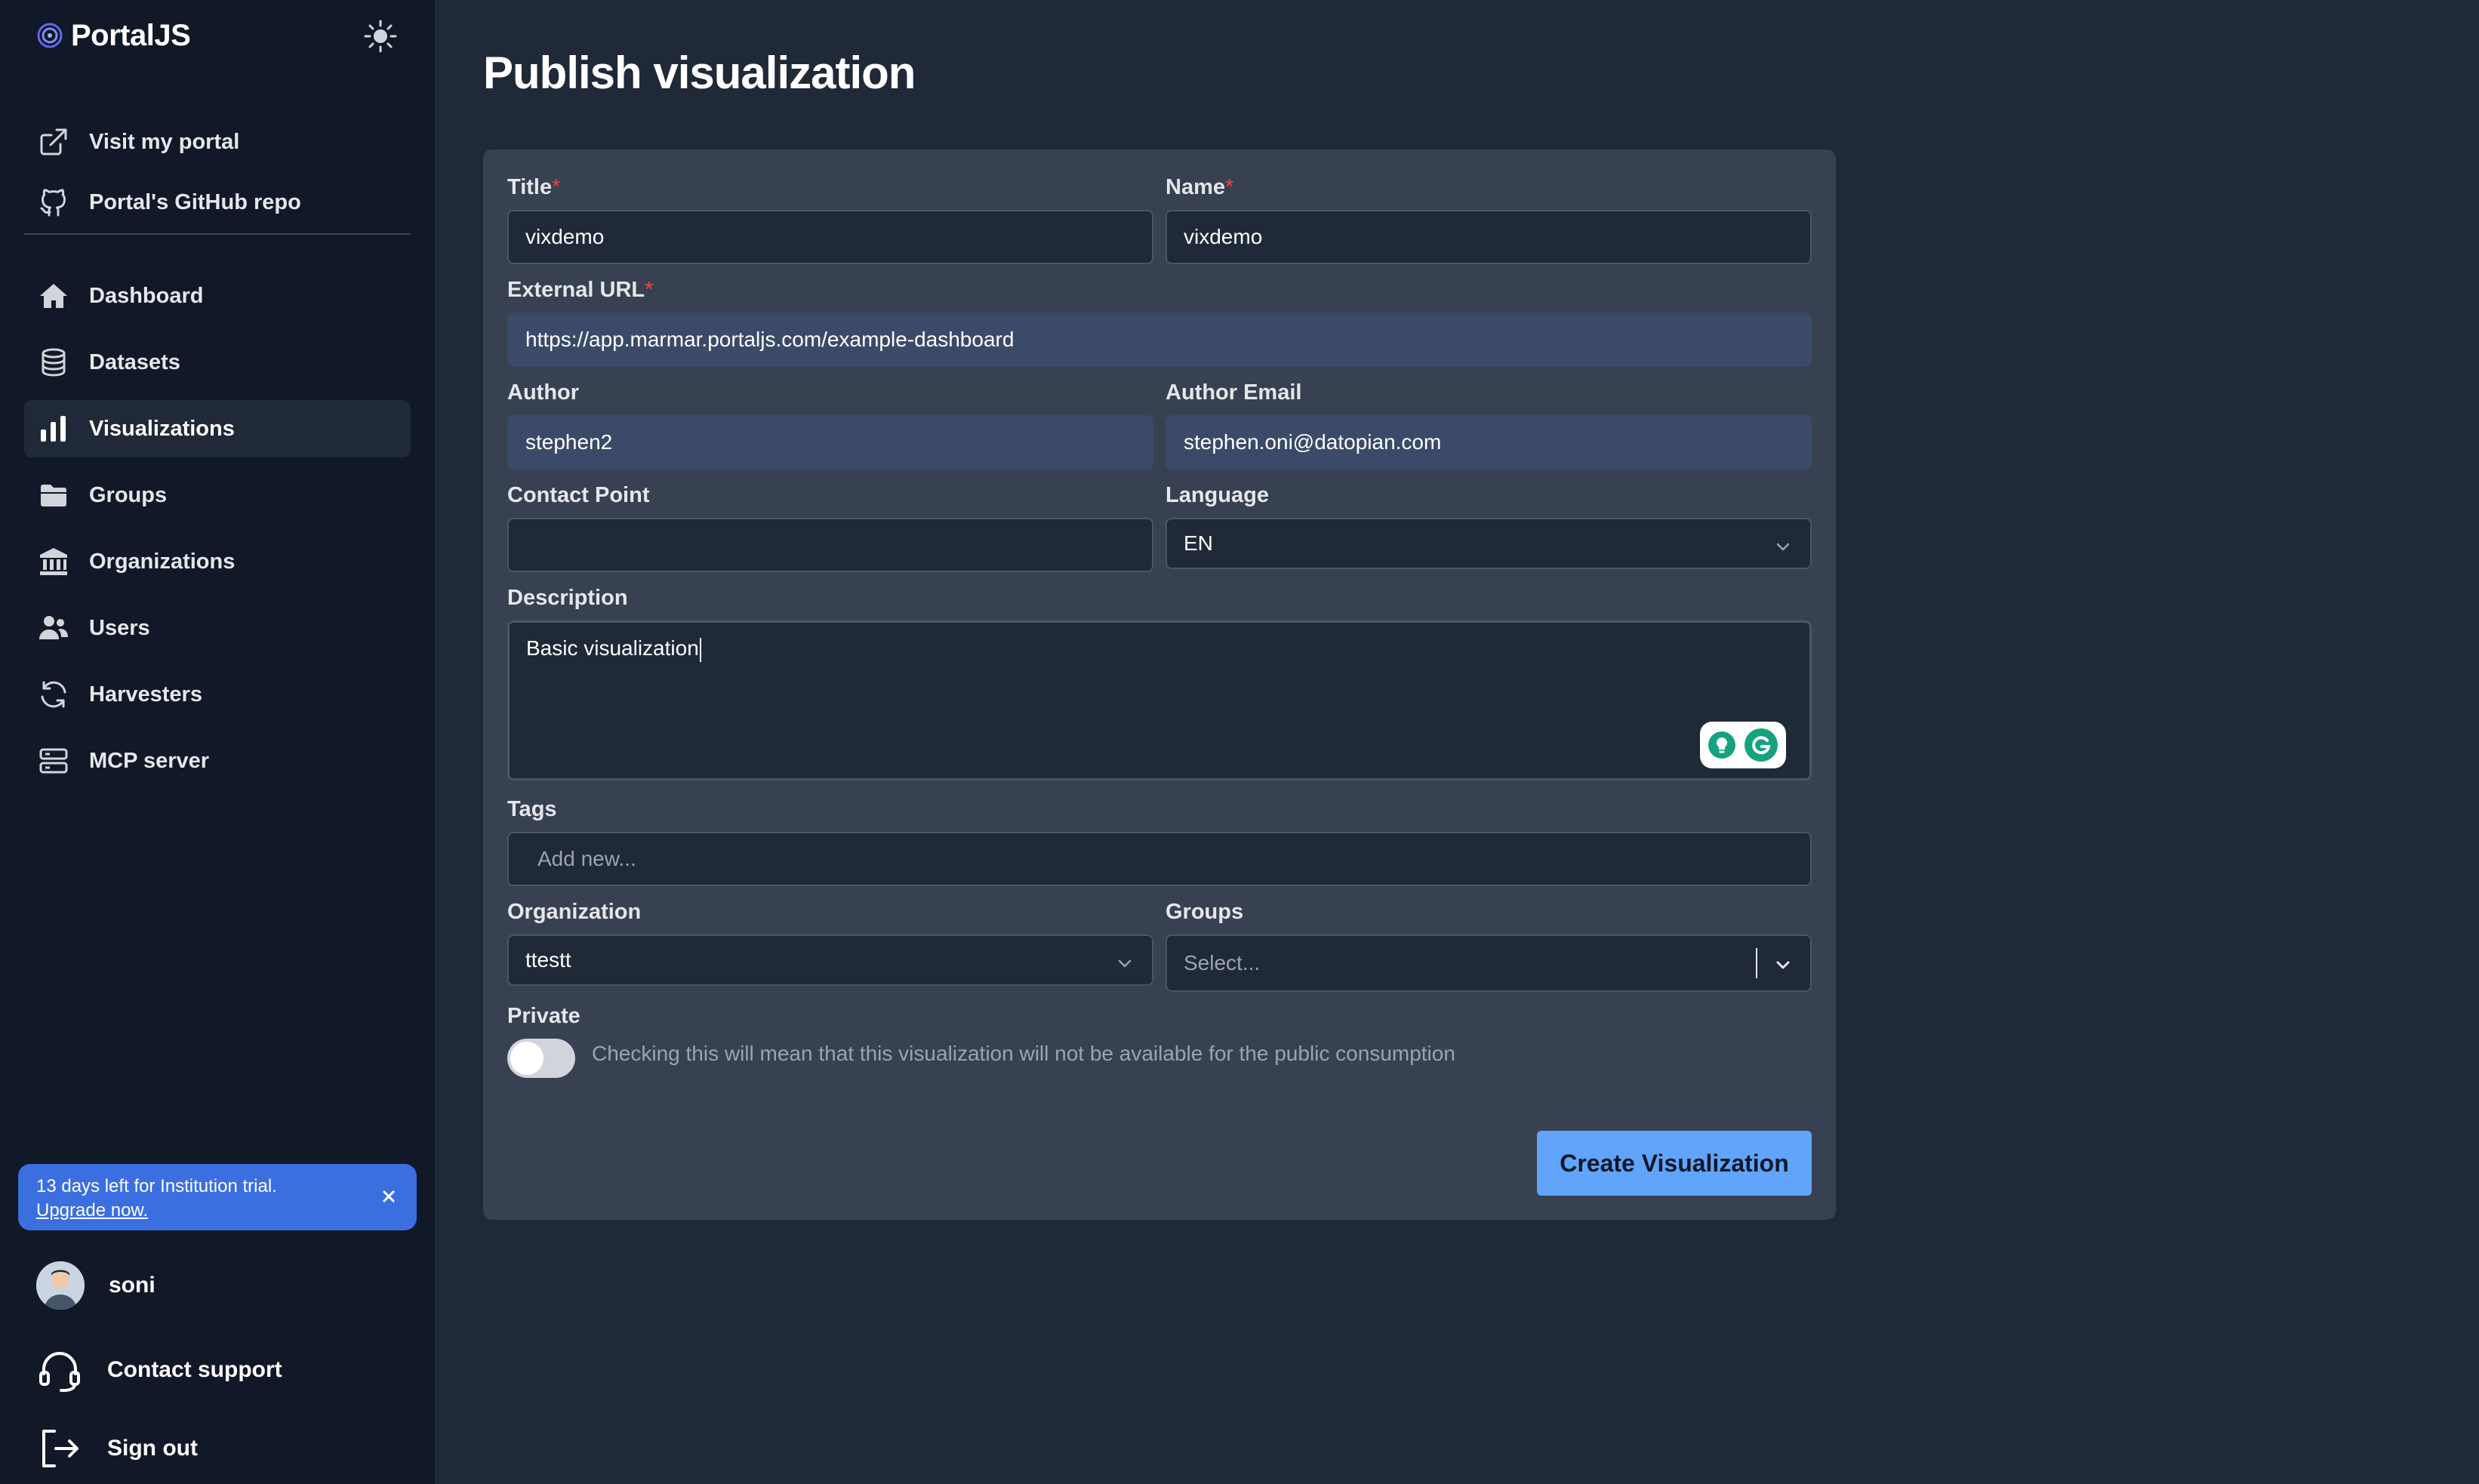 The image size is (2479, 1484). I want to click on toggle-knob, so click(527, 1058).